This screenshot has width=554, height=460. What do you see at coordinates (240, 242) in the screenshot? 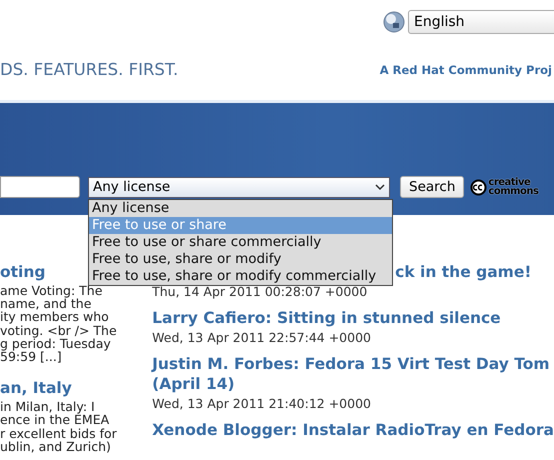
I see `dropdown-option: Free to use or share commercially` at bounding box center [240, 242].